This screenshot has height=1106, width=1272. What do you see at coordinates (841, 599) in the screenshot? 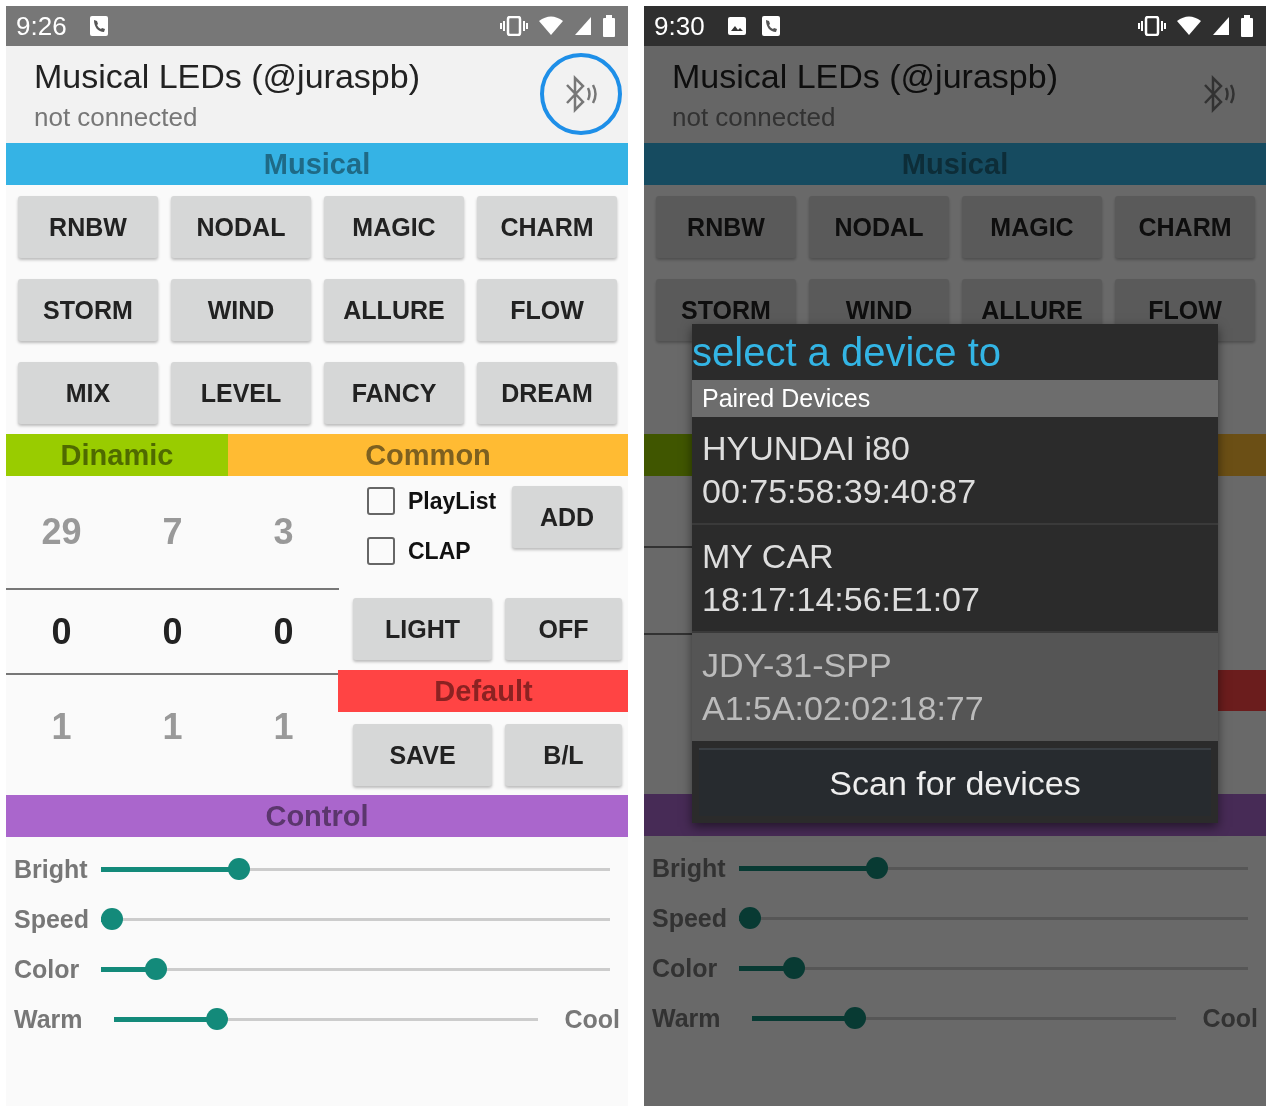
I see `device-address: 18:17:14:56:E1:07` at bounding box center [841, 599].